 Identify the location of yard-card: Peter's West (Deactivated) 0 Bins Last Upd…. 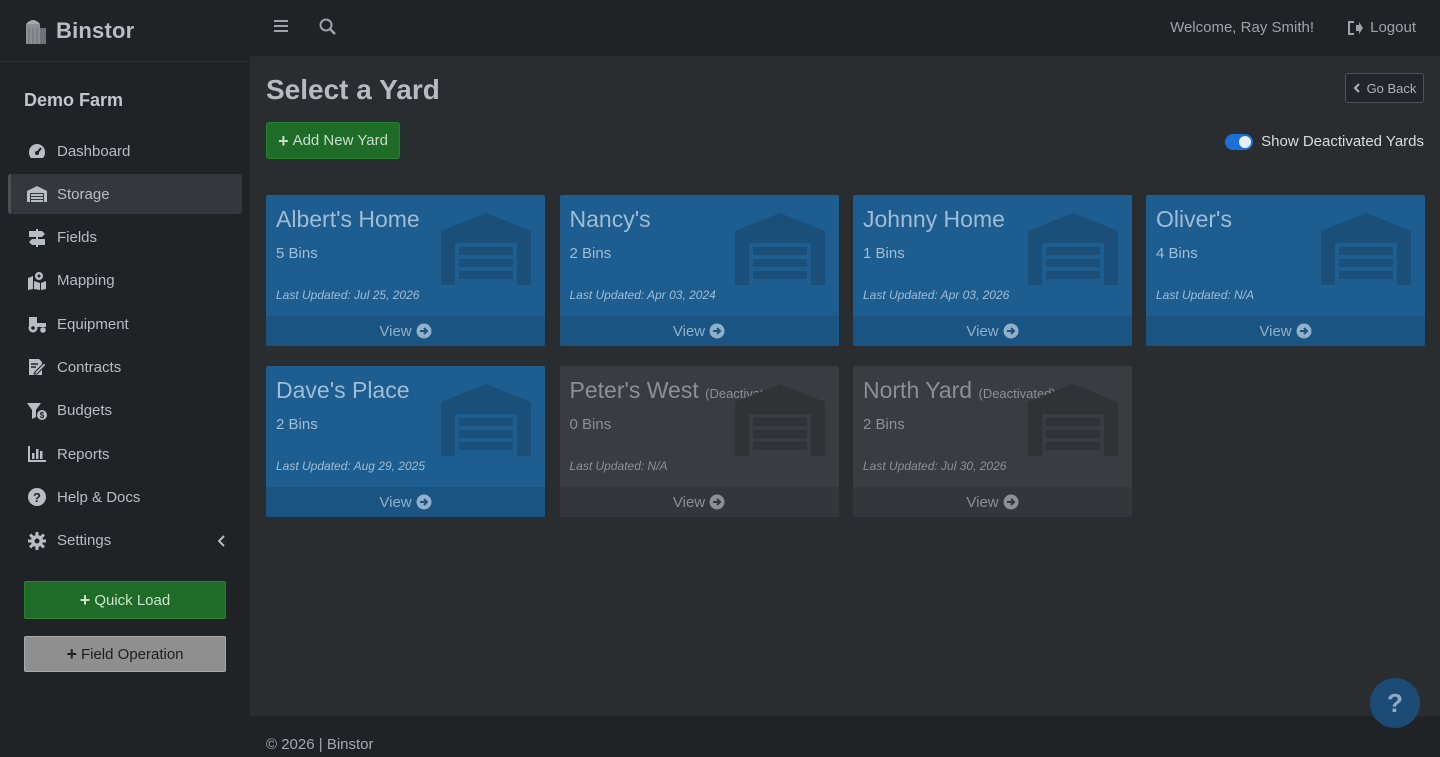
(699, 441).